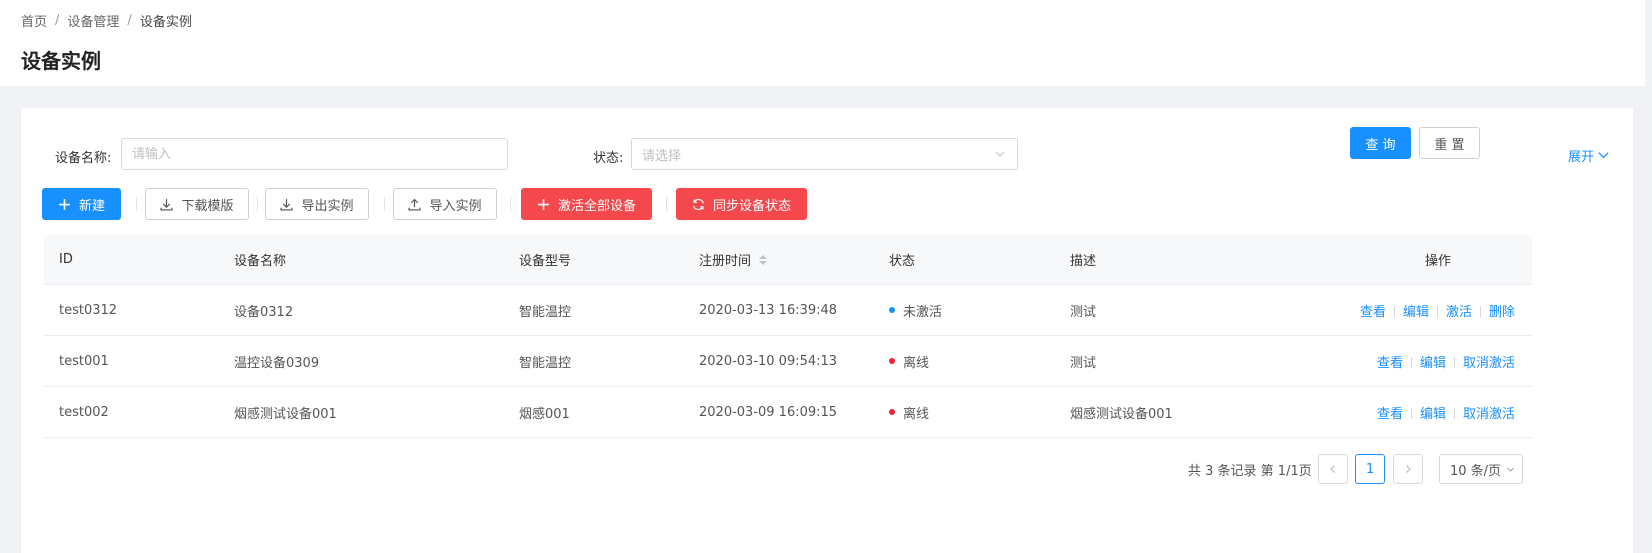  What do you see at coordinates (763, 259) in the screenshot?
I see `sort-icon` at bounding box center [763, 259].